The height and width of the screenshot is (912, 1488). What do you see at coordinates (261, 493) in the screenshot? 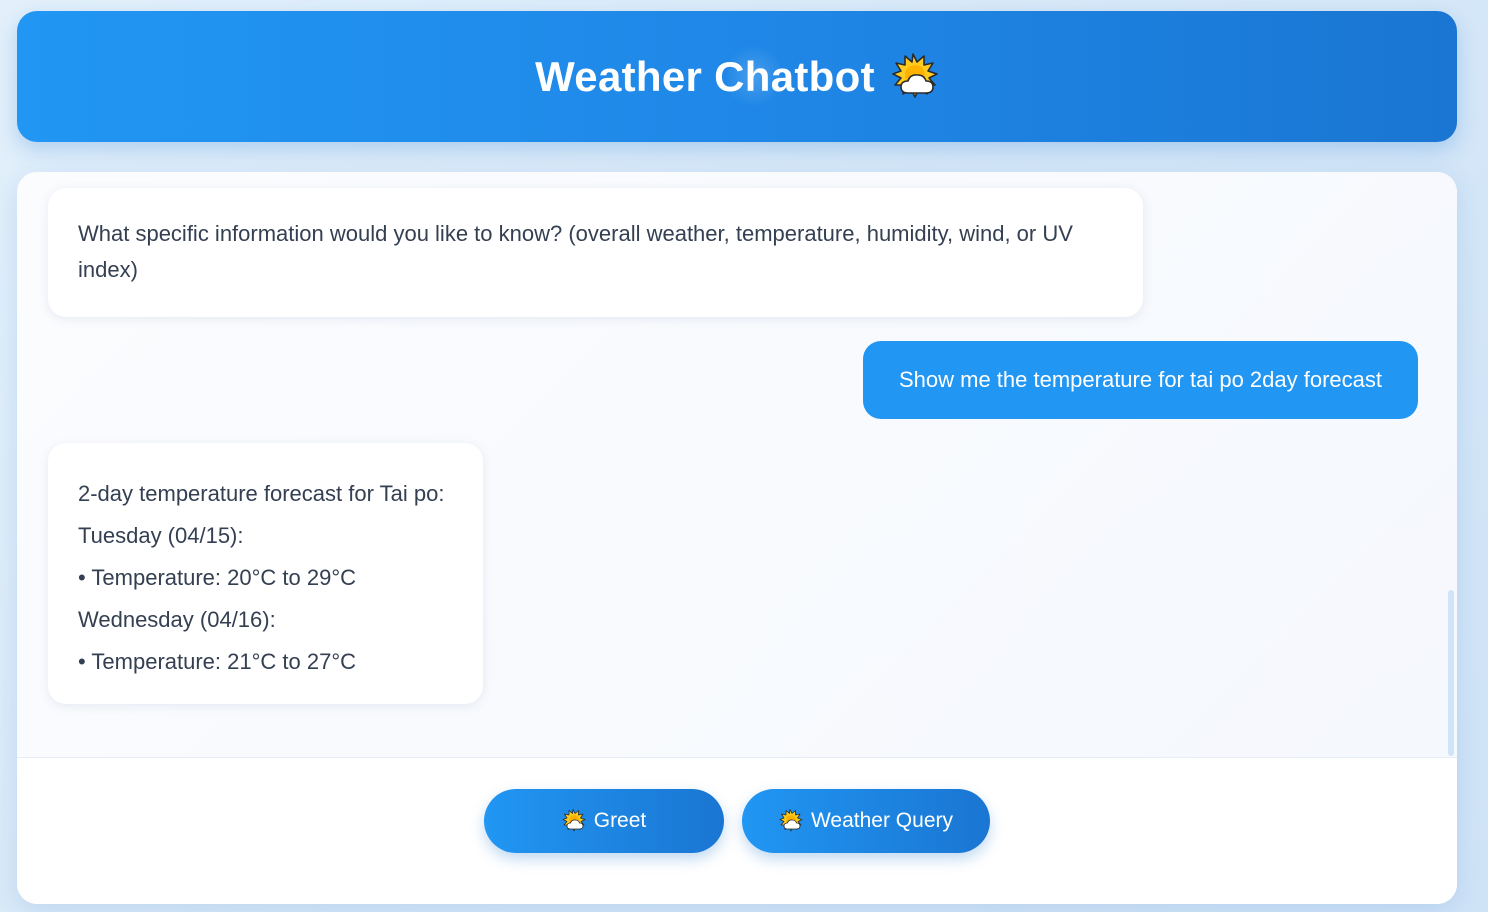
I see `forecast-heading: 2-day temperature forecast for Tai po:` at bounding box center [261, 493].